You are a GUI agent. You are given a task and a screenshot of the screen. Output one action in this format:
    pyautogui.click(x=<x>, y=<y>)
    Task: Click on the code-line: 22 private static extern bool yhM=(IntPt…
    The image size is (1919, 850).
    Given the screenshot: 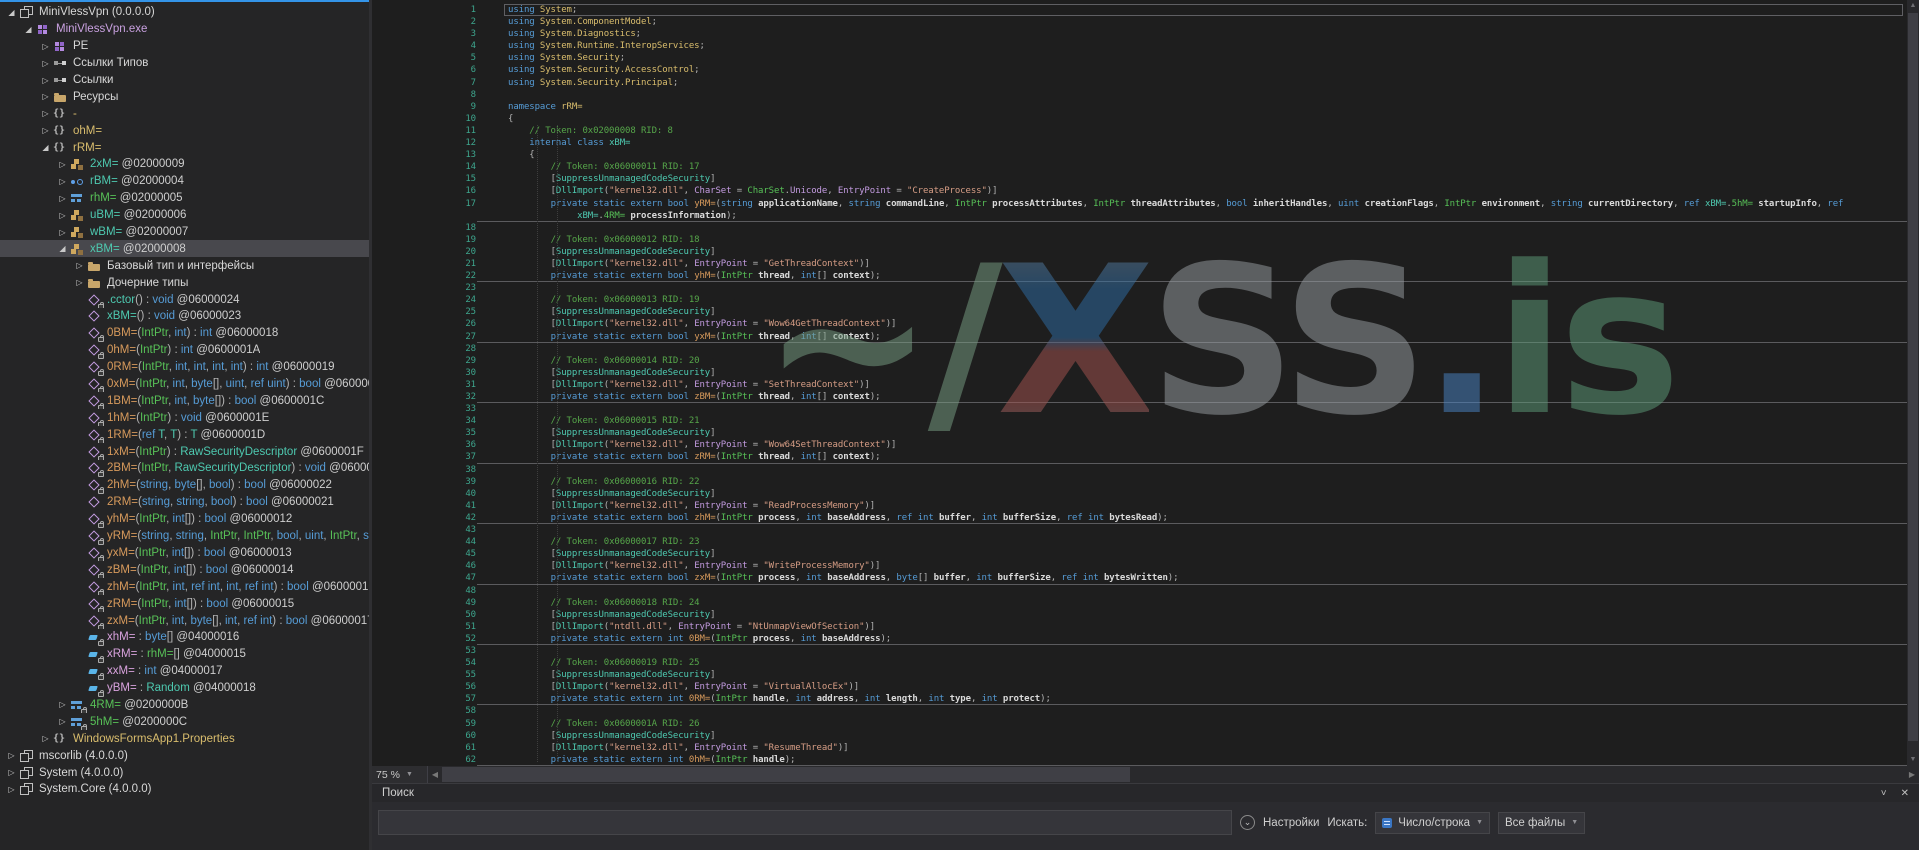 What is the action you would take?
    pyautogui.click(x=1139, y=276)
    